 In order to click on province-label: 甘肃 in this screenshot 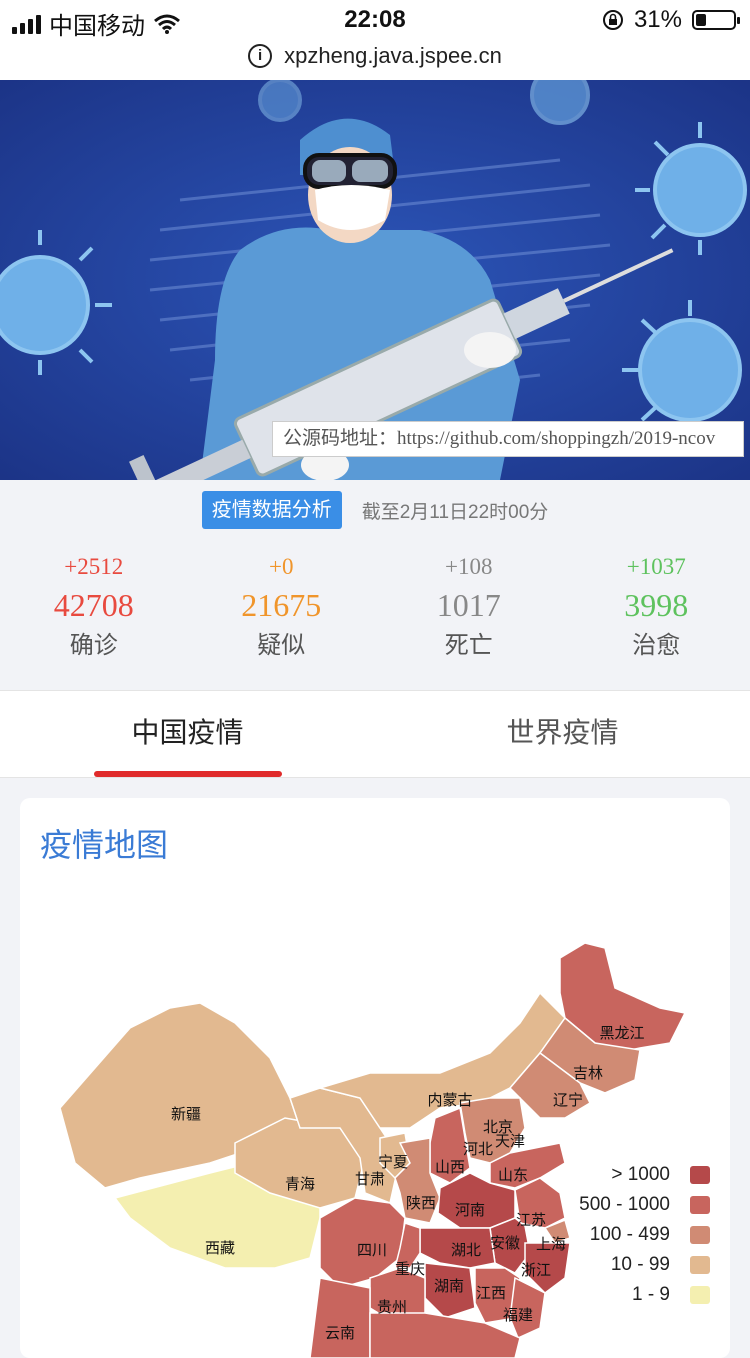, I will do `click(370, 1179)`.